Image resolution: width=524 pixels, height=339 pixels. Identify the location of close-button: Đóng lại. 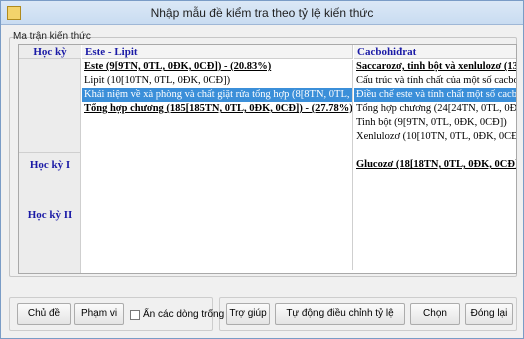
(489, 314).